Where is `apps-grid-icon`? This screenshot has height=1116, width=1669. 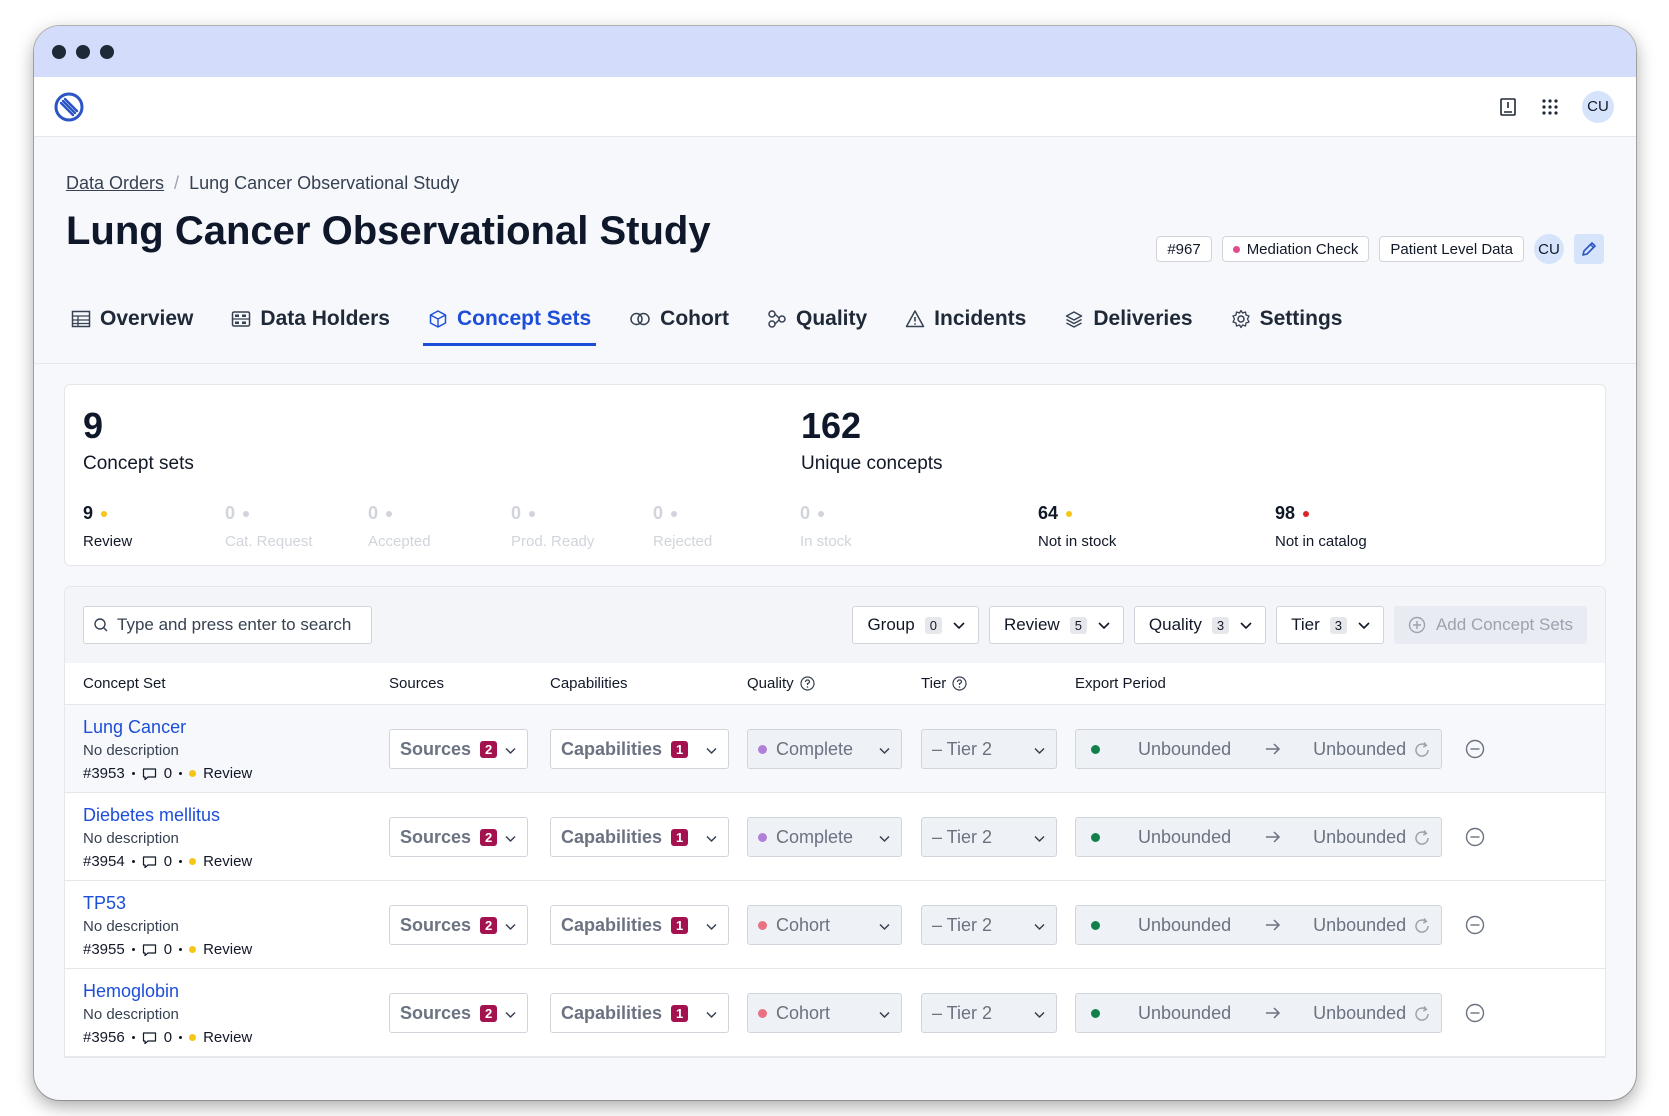
apps-grid-icon is located at coordinates (1550, 107).